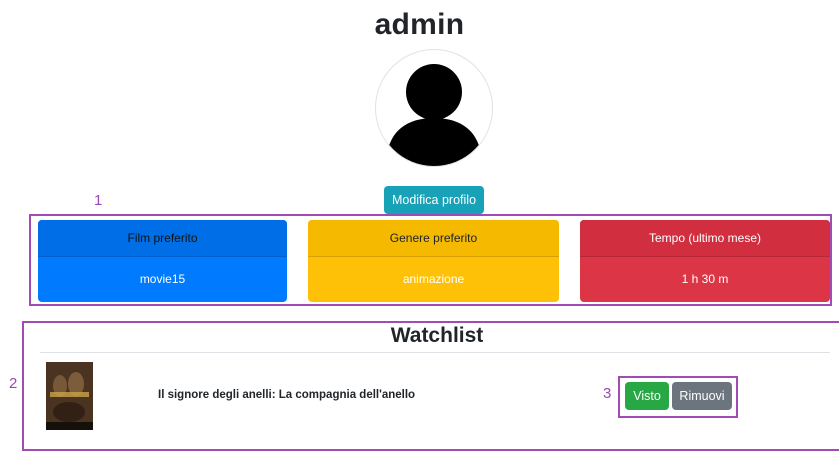  I want to click on annotation-marker-3: 3, so click(607, 393).